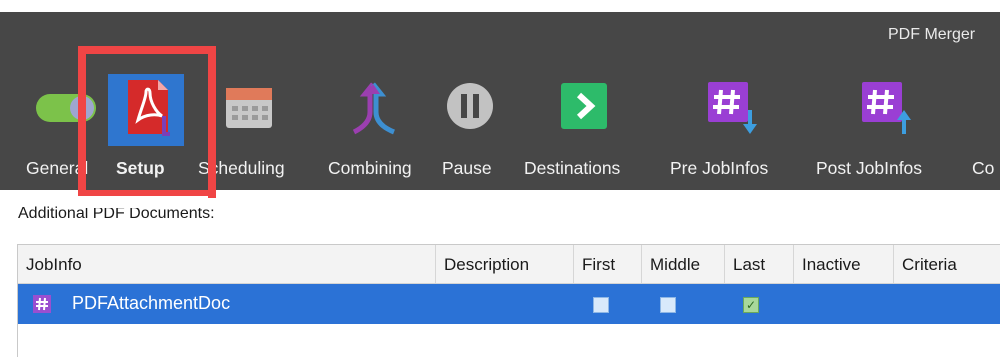 The image size is (1000, 357). Describe the element at coordinates (370, 168) in the screenshot. I see `toolbar-label-combining: Combining` at that location.